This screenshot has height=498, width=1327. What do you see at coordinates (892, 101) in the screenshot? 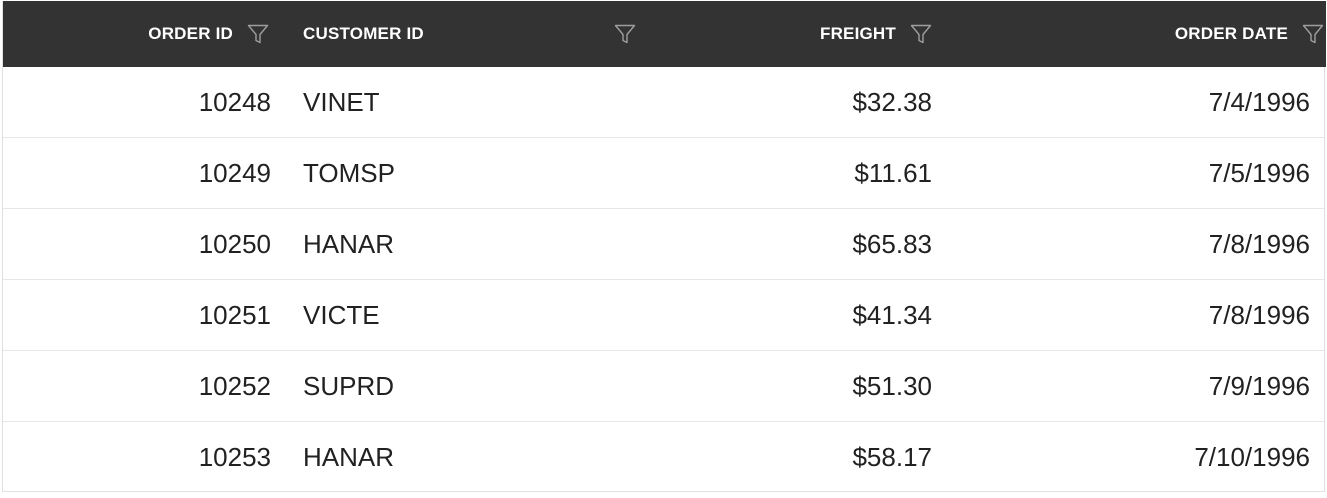
I see `freight-cell: $32.38` at bounding box center [892, 101].